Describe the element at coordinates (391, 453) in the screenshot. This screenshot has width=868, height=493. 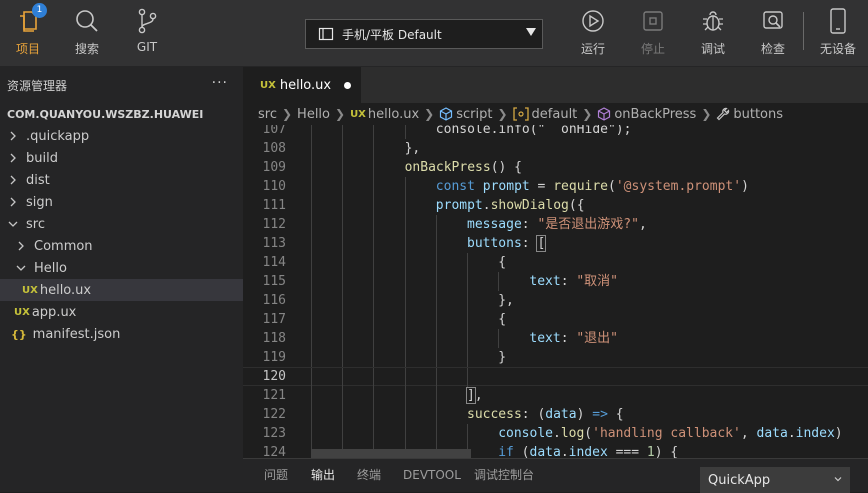
I see `horizontal-scrollbar` at that location.